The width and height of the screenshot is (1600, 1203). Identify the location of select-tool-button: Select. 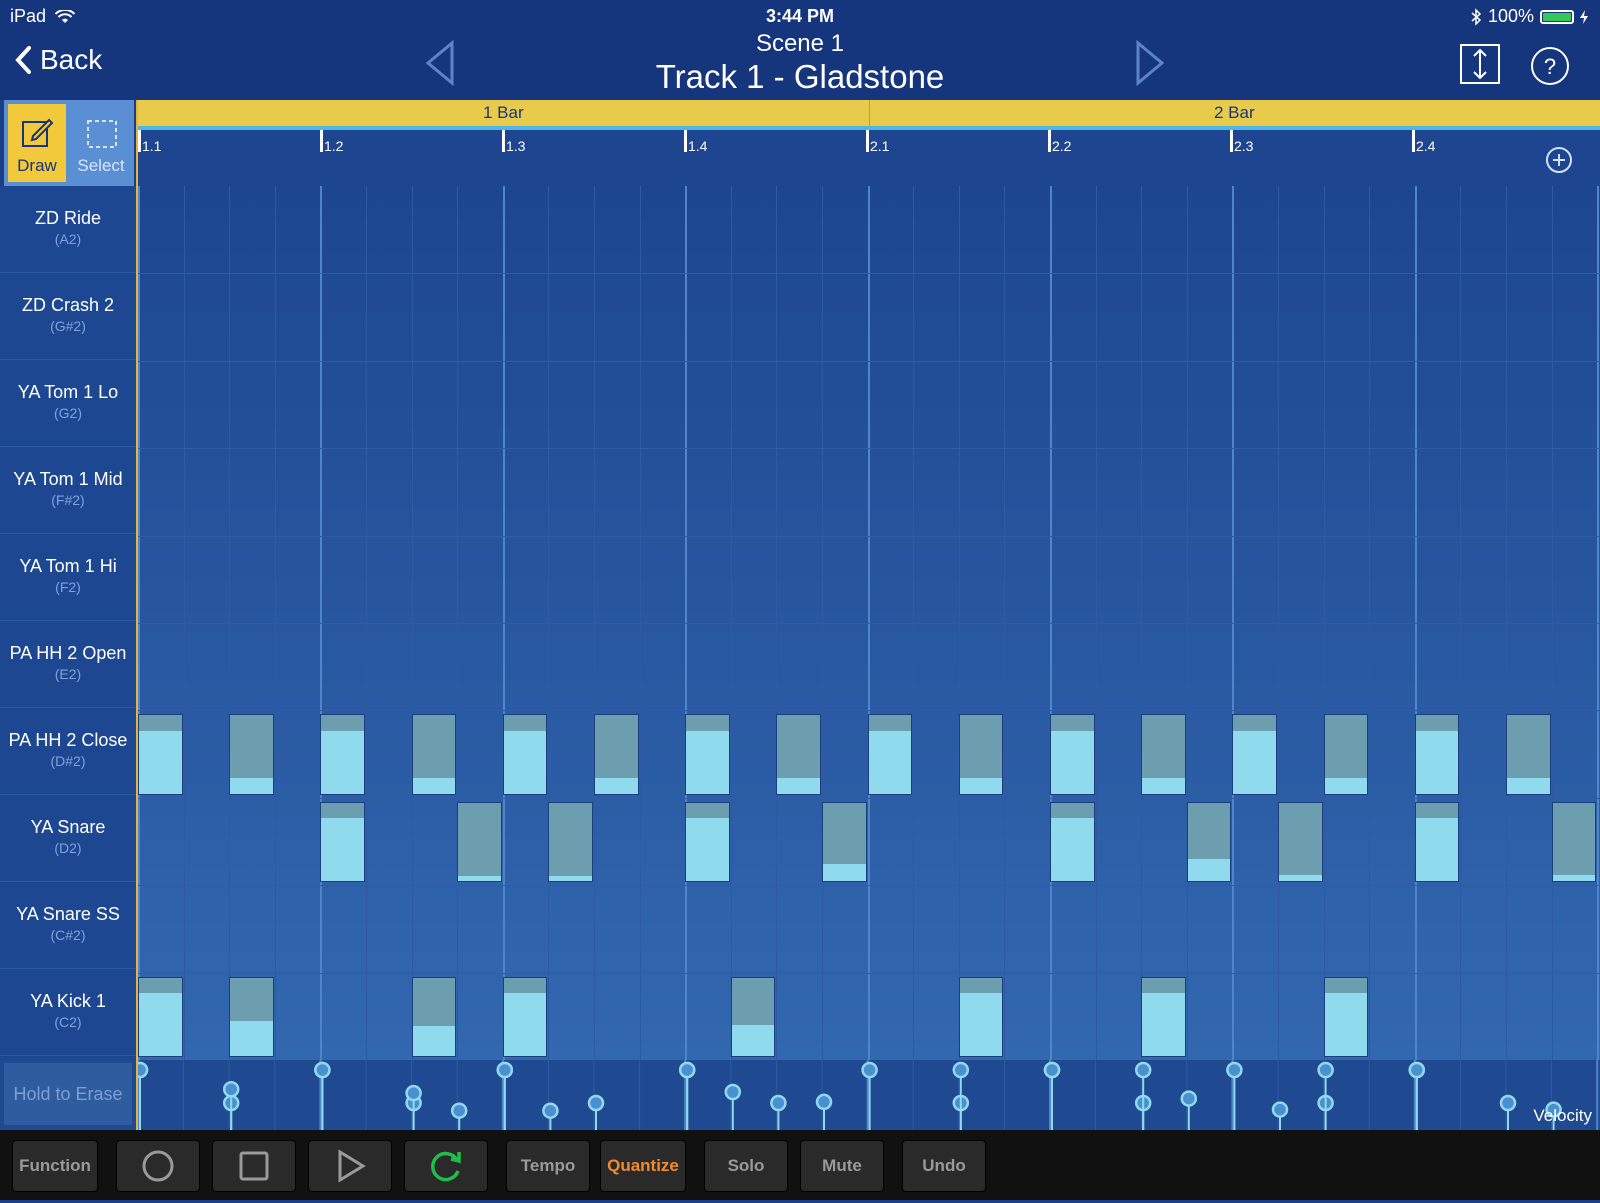
(101, 143).